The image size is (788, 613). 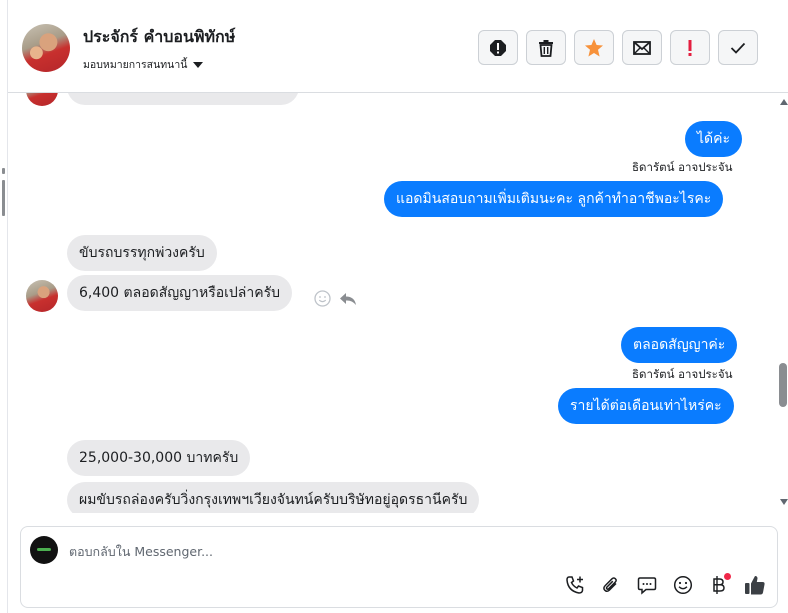 I want to click on message-bubble-outgoing: ได้ค่ะ, so click(x=714, y=139).